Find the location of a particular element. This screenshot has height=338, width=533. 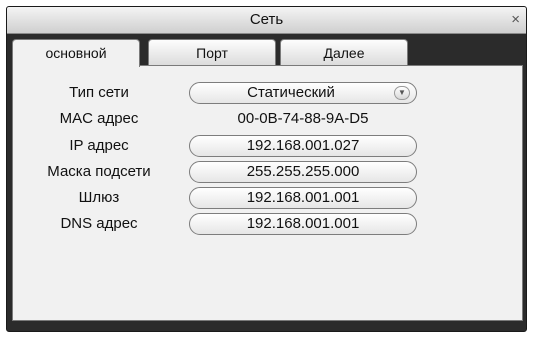

close-icon: × is located at coordinates (515, 20).